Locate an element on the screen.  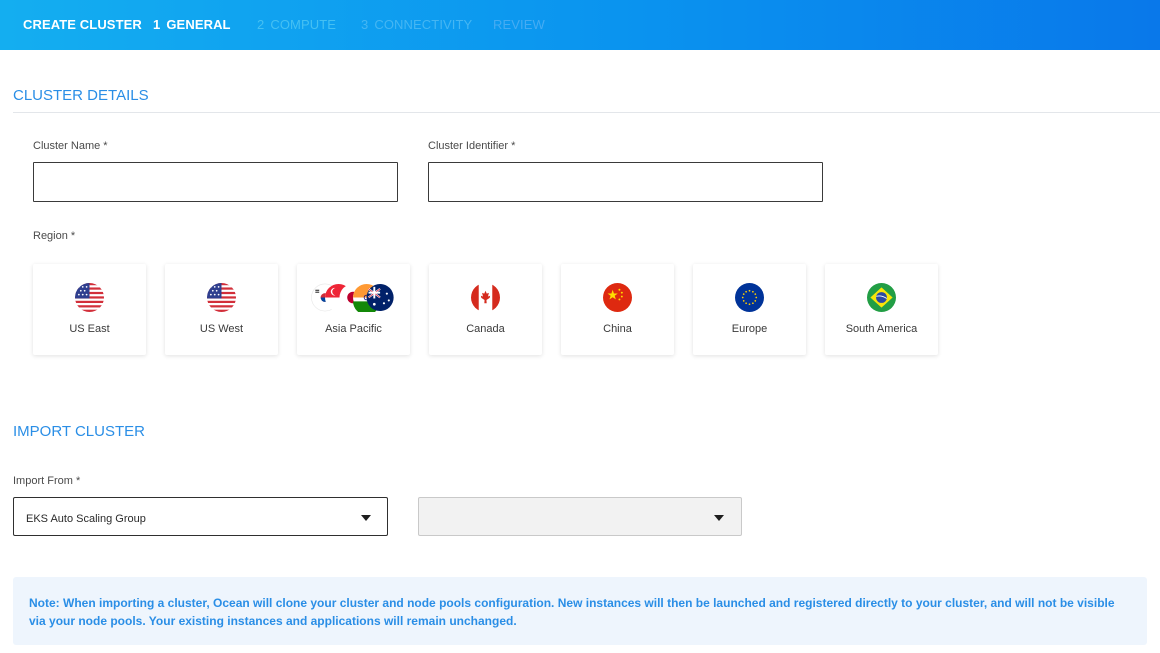
cluster-identifier-input is located at coordinates (625, 182).